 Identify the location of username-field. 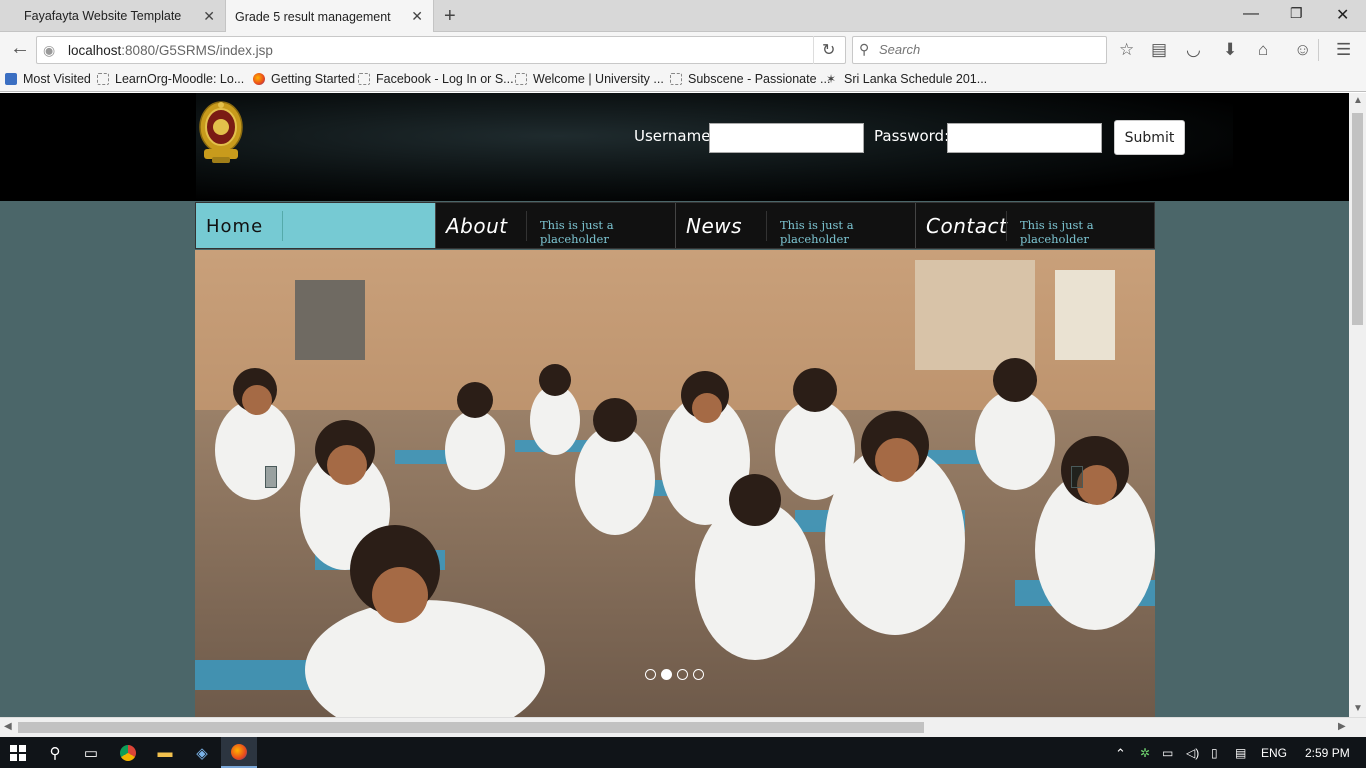
(786, 138).